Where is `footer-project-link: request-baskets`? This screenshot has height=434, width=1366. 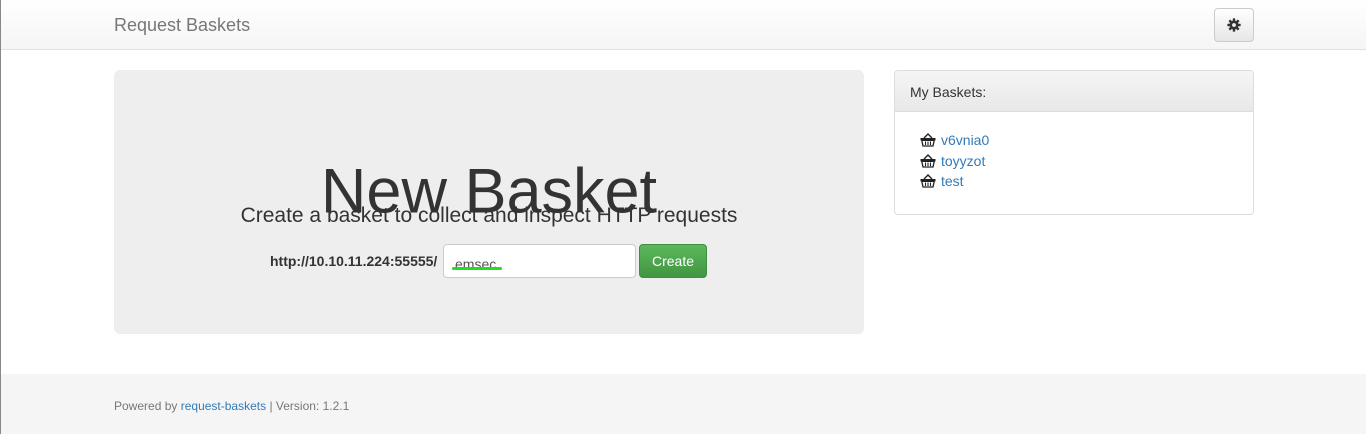 footer-project-link: request-baskets is located at coordinates (223, 406).